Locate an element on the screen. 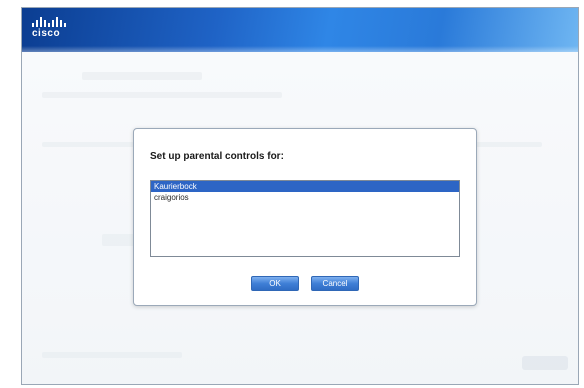  logo-text: cisco is located at coordinates (46, 33).